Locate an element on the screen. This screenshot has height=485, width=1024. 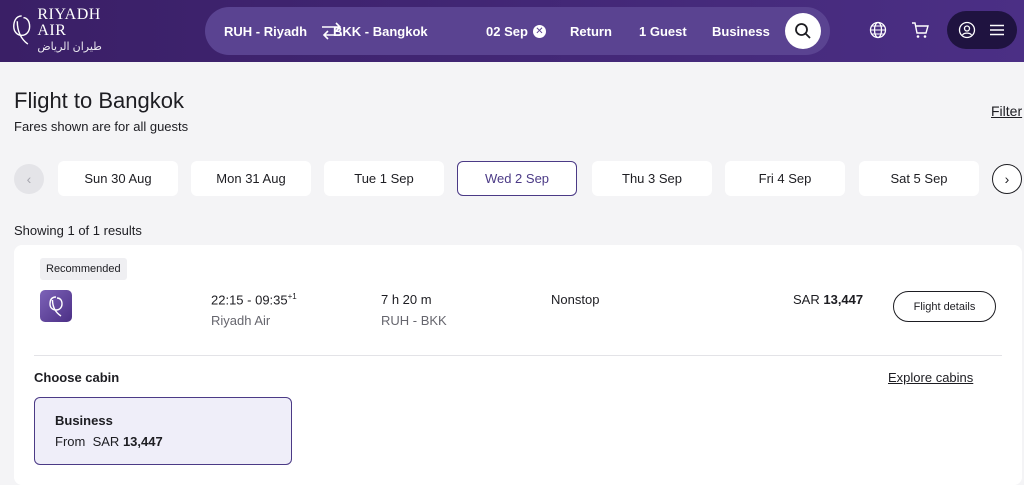
flight-price: SAR 13,447 is located at coordinates (828, 299).